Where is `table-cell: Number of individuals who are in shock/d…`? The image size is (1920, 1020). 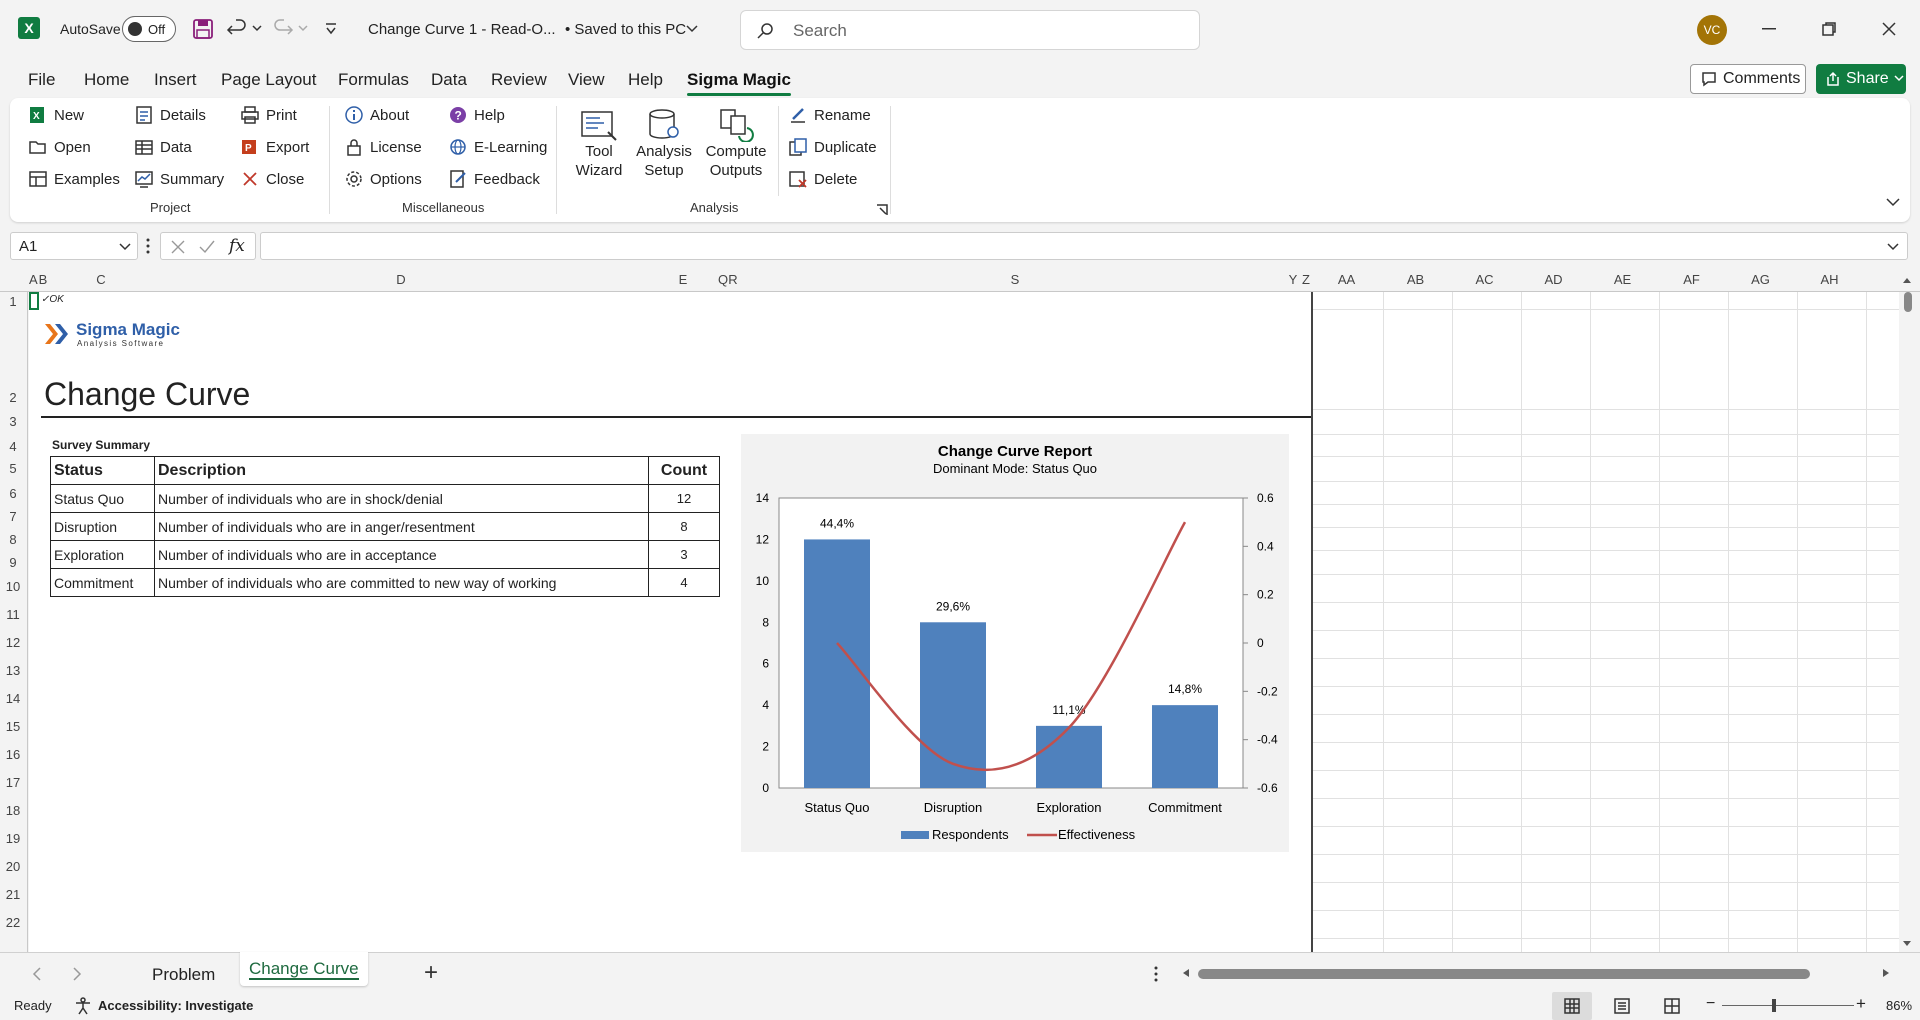 table-cell: Number of individuals who are in shock/d… is located at coordinates (401, 498).